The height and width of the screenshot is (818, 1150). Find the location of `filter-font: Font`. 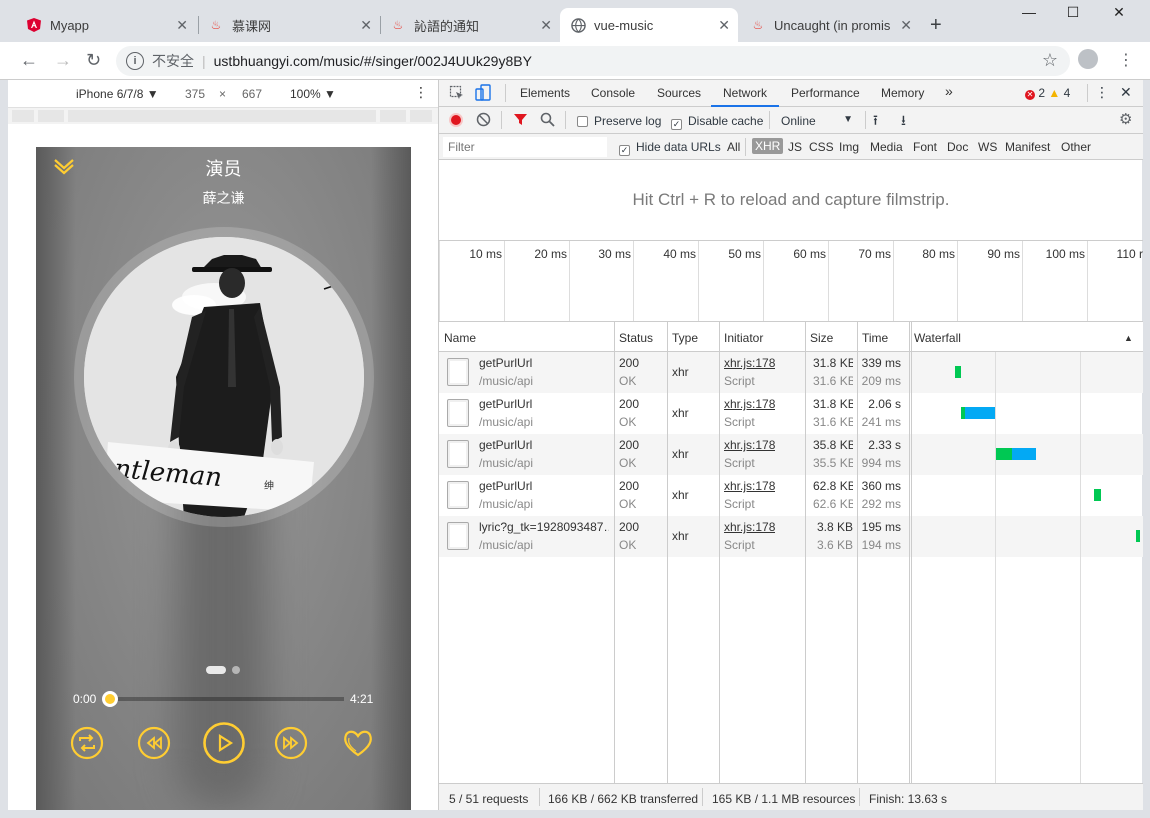

filter-font: Font is located at coordinates (925, 147).